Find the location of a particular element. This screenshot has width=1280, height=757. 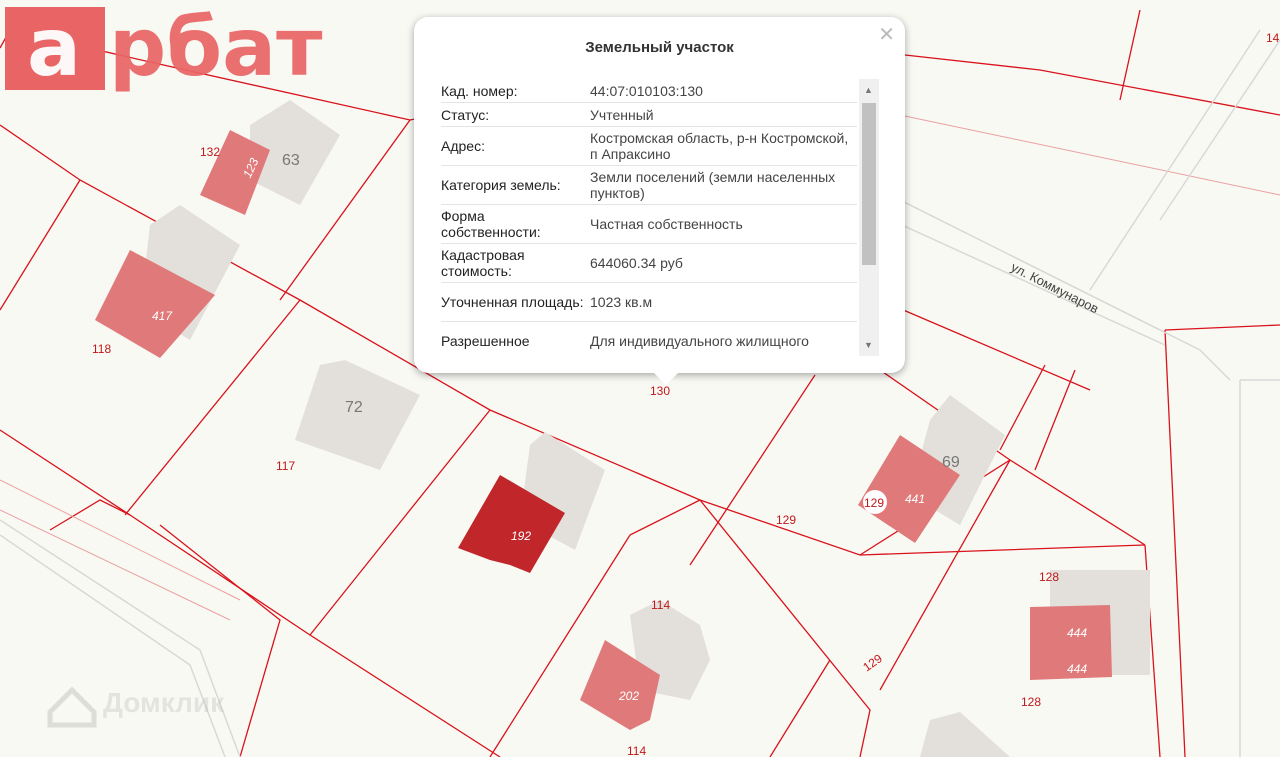

row-value: Для индивидуального жилищного is located at coordinates (699, 341).